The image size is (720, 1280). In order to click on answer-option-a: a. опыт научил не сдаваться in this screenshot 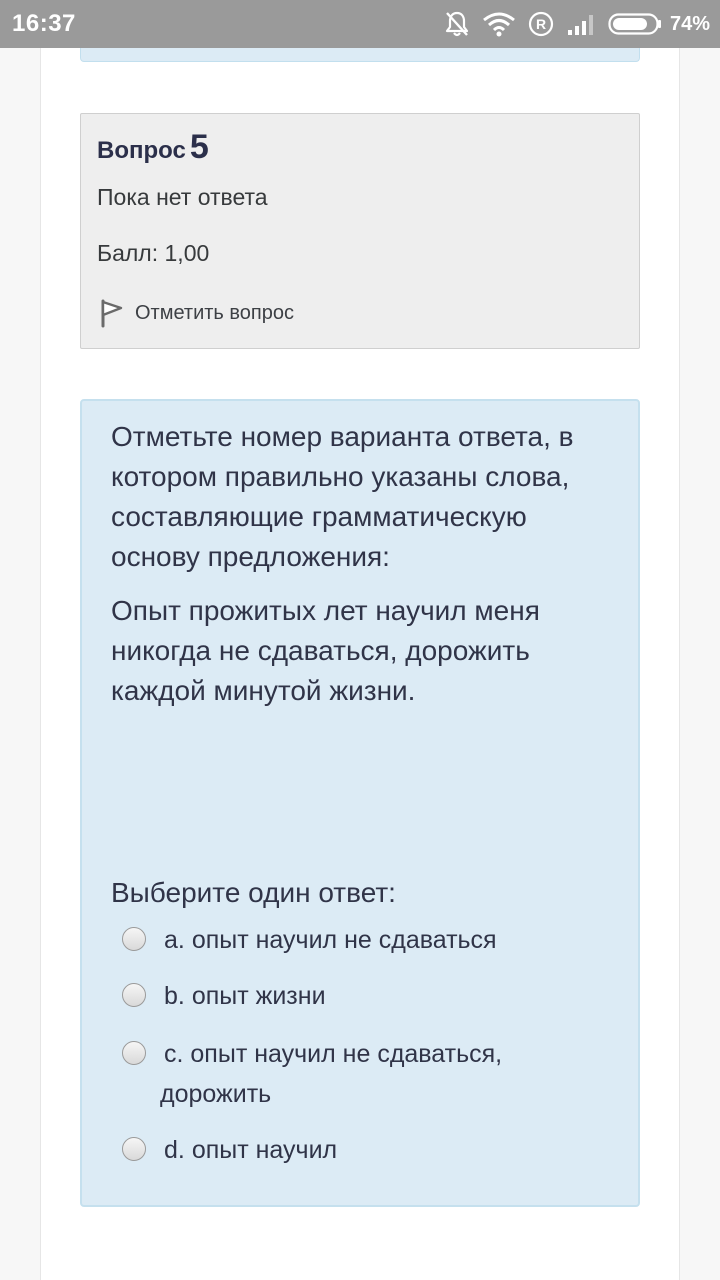, I will do `click(357, 940)`.